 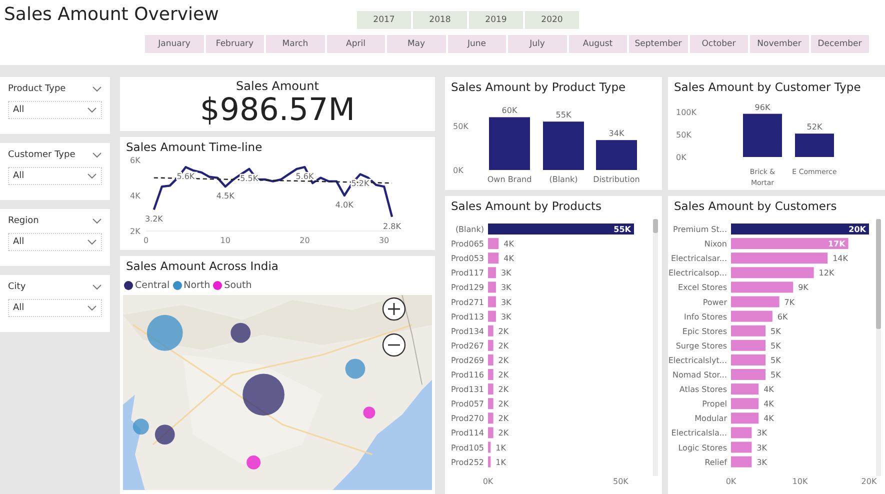 I want to click on axis-label: 50K, so click(x=620, y=481).